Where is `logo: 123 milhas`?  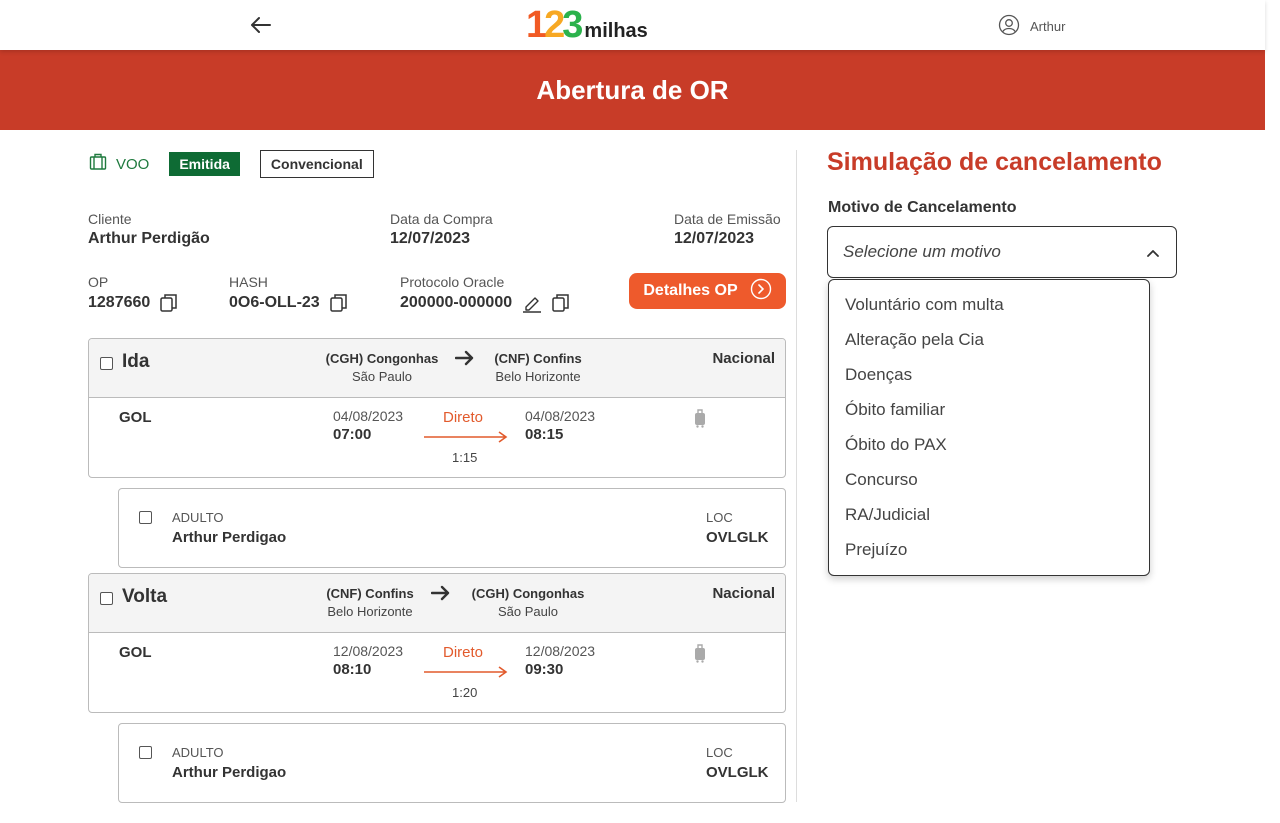 logo: 123 milhas is located at coordinates (587, 25).